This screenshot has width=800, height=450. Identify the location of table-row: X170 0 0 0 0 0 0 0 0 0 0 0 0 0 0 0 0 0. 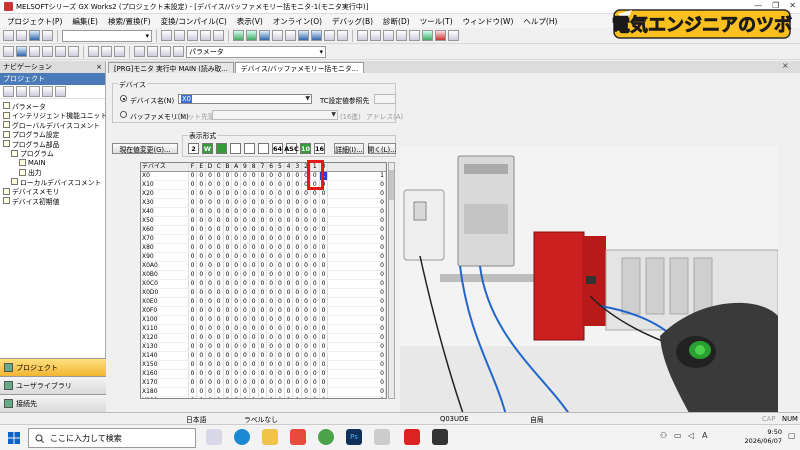
(263, 383).